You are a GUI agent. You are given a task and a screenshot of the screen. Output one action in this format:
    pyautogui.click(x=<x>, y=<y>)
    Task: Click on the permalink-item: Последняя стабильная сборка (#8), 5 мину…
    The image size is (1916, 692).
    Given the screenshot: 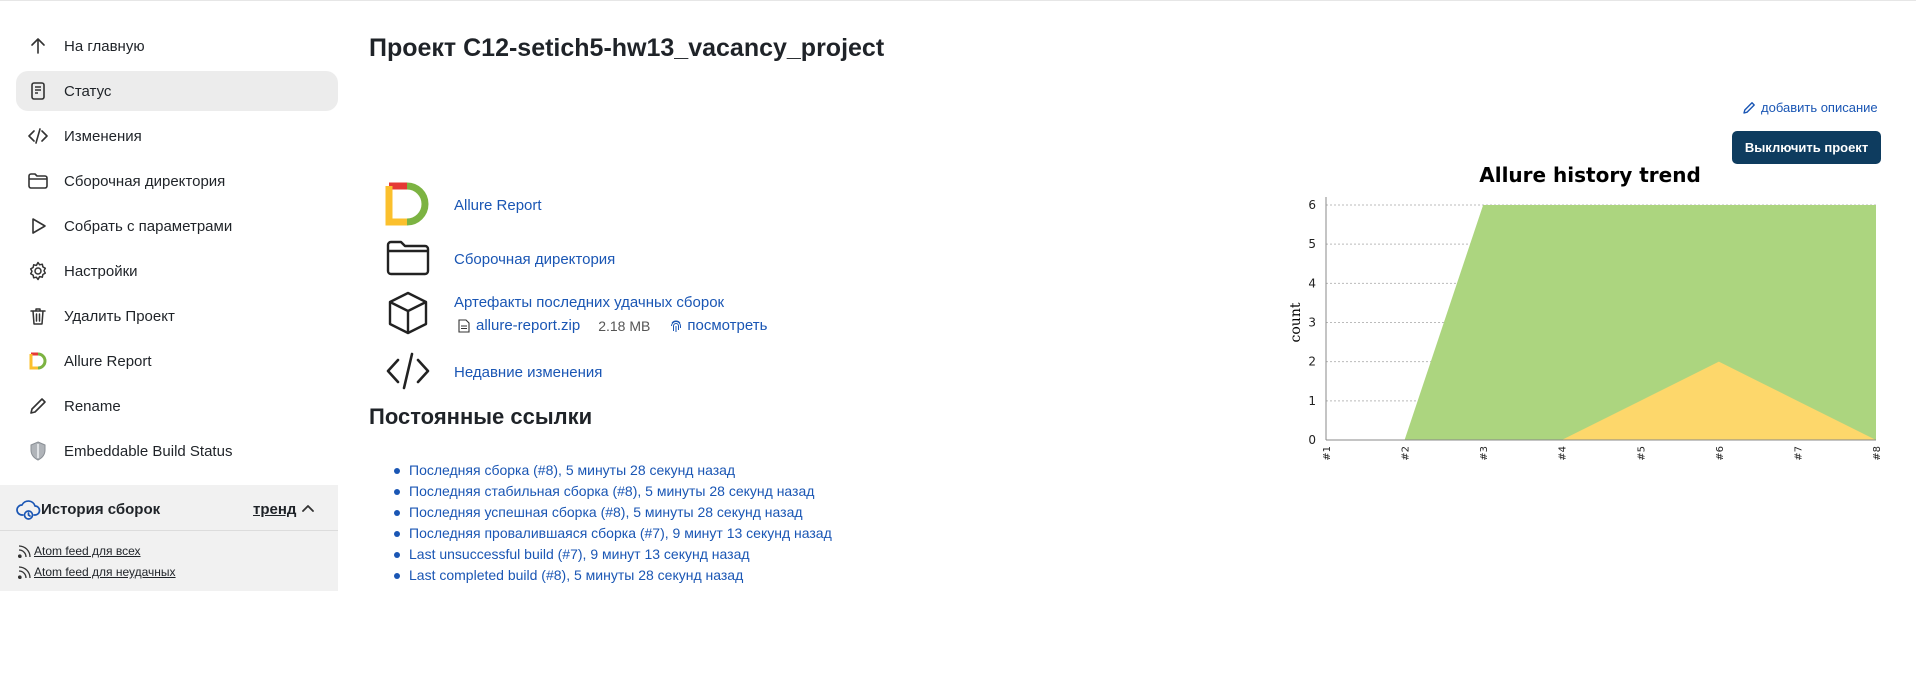 What is the action you would take?
    pyautogui.click(x=613, y=491)
    